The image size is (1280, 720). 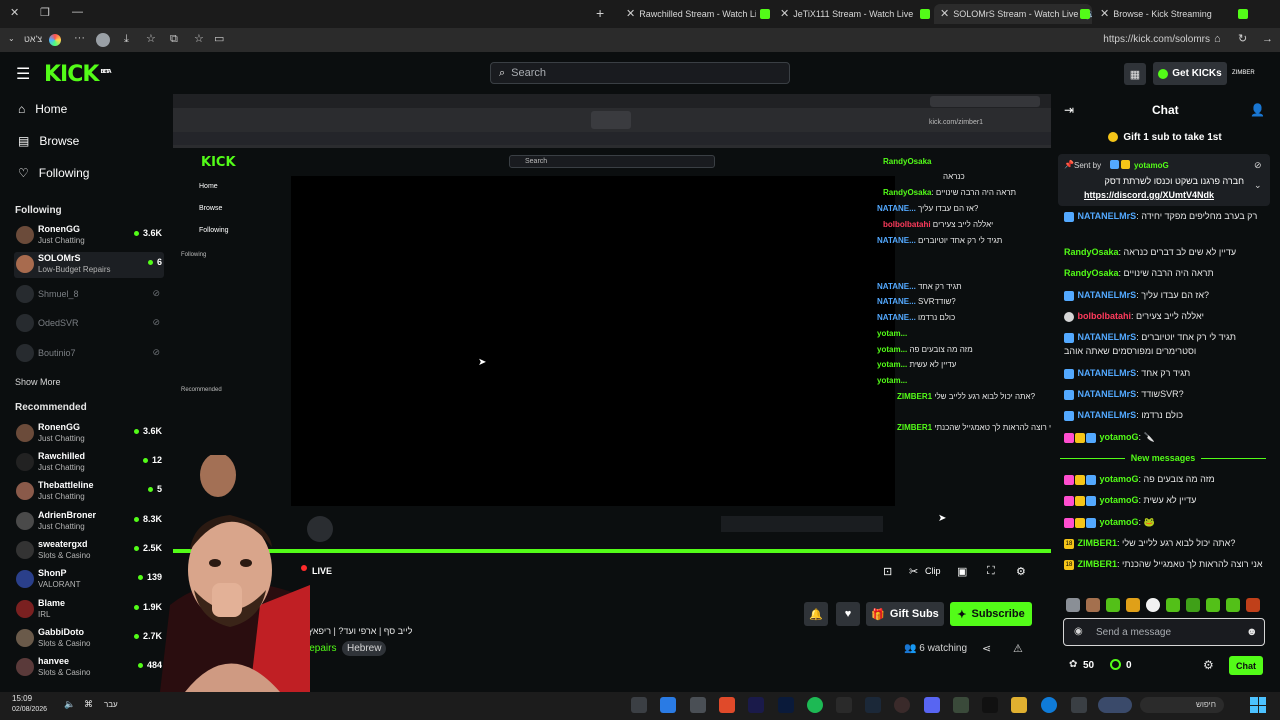 I want to click on nav-browse: ▤ Browse, so click(x=48, y=141).